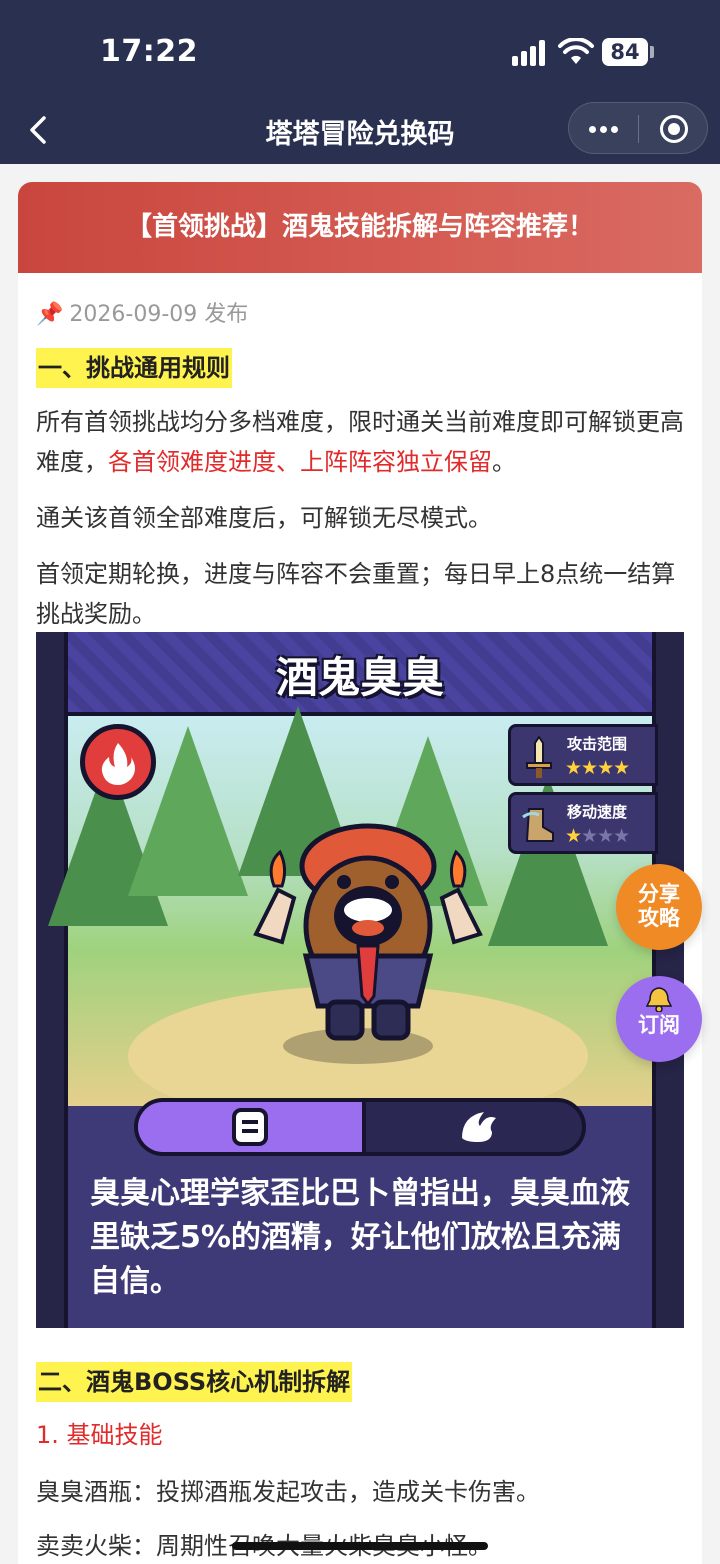 The width and height of the screenshot is (720, 1564). Describe the element at coordinates (360, 132) in the screenshot. I see `nav-bar: 塔塔冒险兑换码` at that location.